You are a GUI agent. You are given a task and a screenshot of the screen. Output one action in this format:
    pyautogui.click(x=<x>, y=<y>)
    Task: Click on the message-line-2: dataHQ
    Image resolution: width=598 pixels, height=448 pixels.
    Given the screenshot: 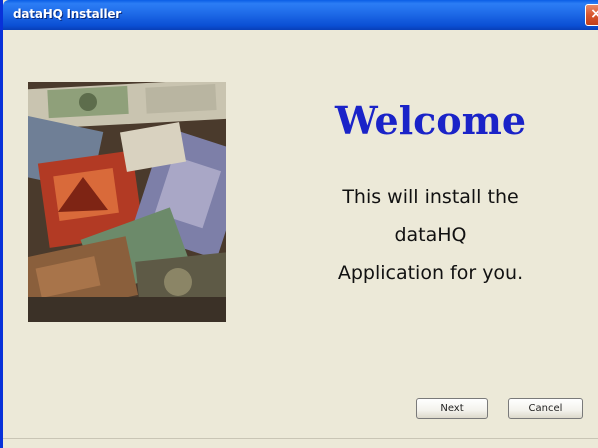 What is the action you would take?
    pyautogui.click(x=430, y=235)
    